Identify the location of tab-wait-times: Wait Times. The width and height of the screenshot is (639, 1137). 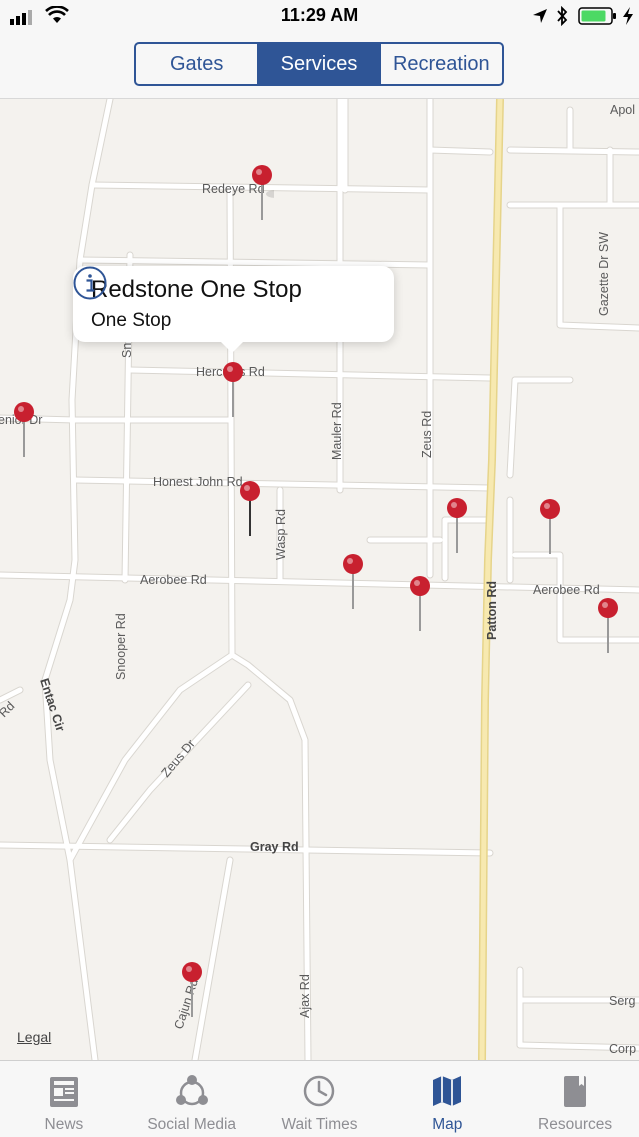
(320, 1099).